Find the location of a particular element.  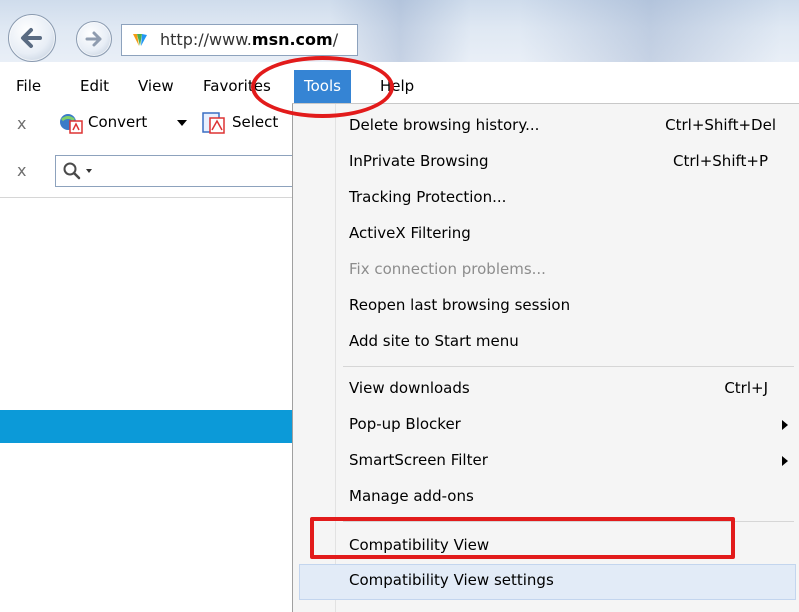

address-url: http://www.msn.com/ is located at coordinates (249, 39).